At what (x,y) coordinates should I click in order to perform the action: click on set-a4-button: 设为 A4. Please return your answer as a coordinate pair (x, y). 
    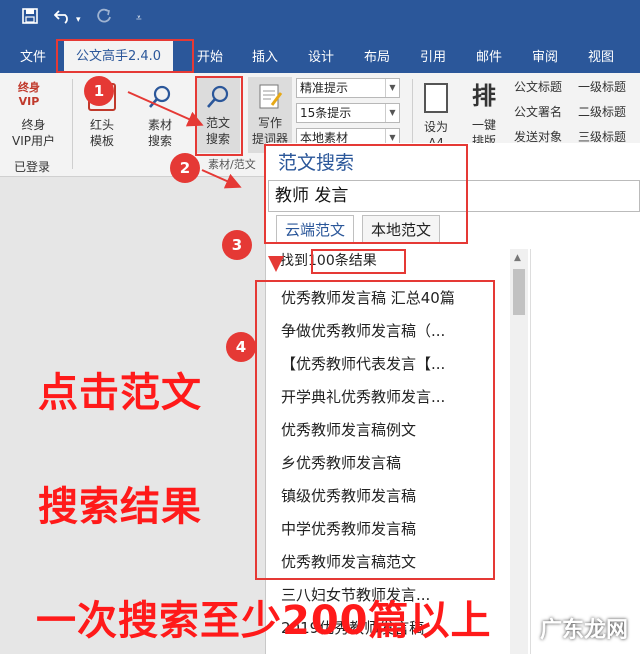
    Looking at the image, I should click on (436, 117).